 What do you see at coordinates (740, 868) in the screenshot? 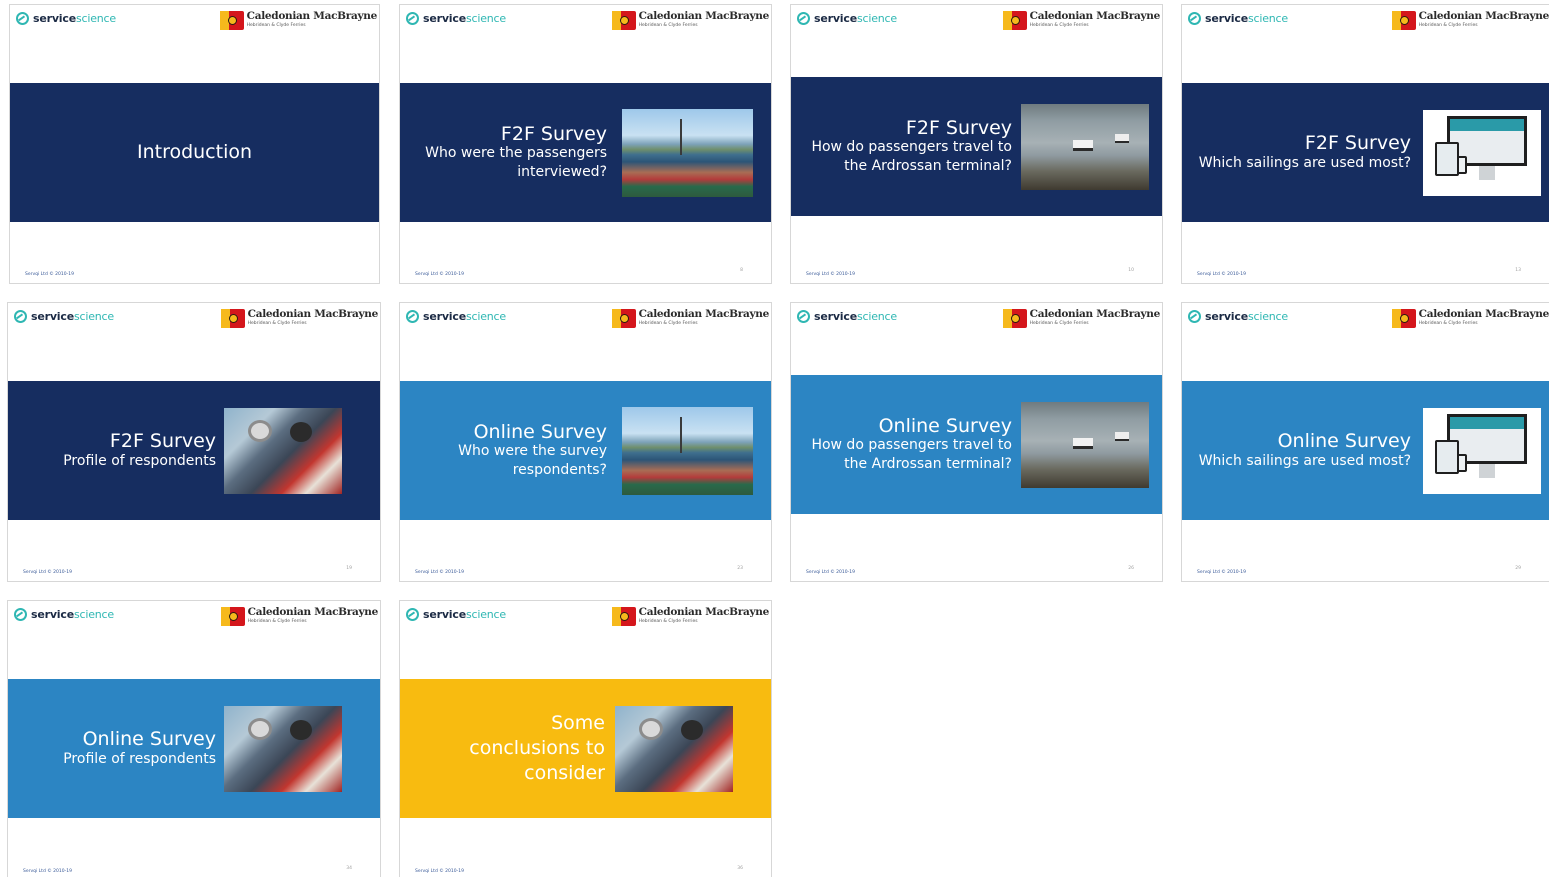
I see `slide-page-number: 36` at bounding box center [740, 868].